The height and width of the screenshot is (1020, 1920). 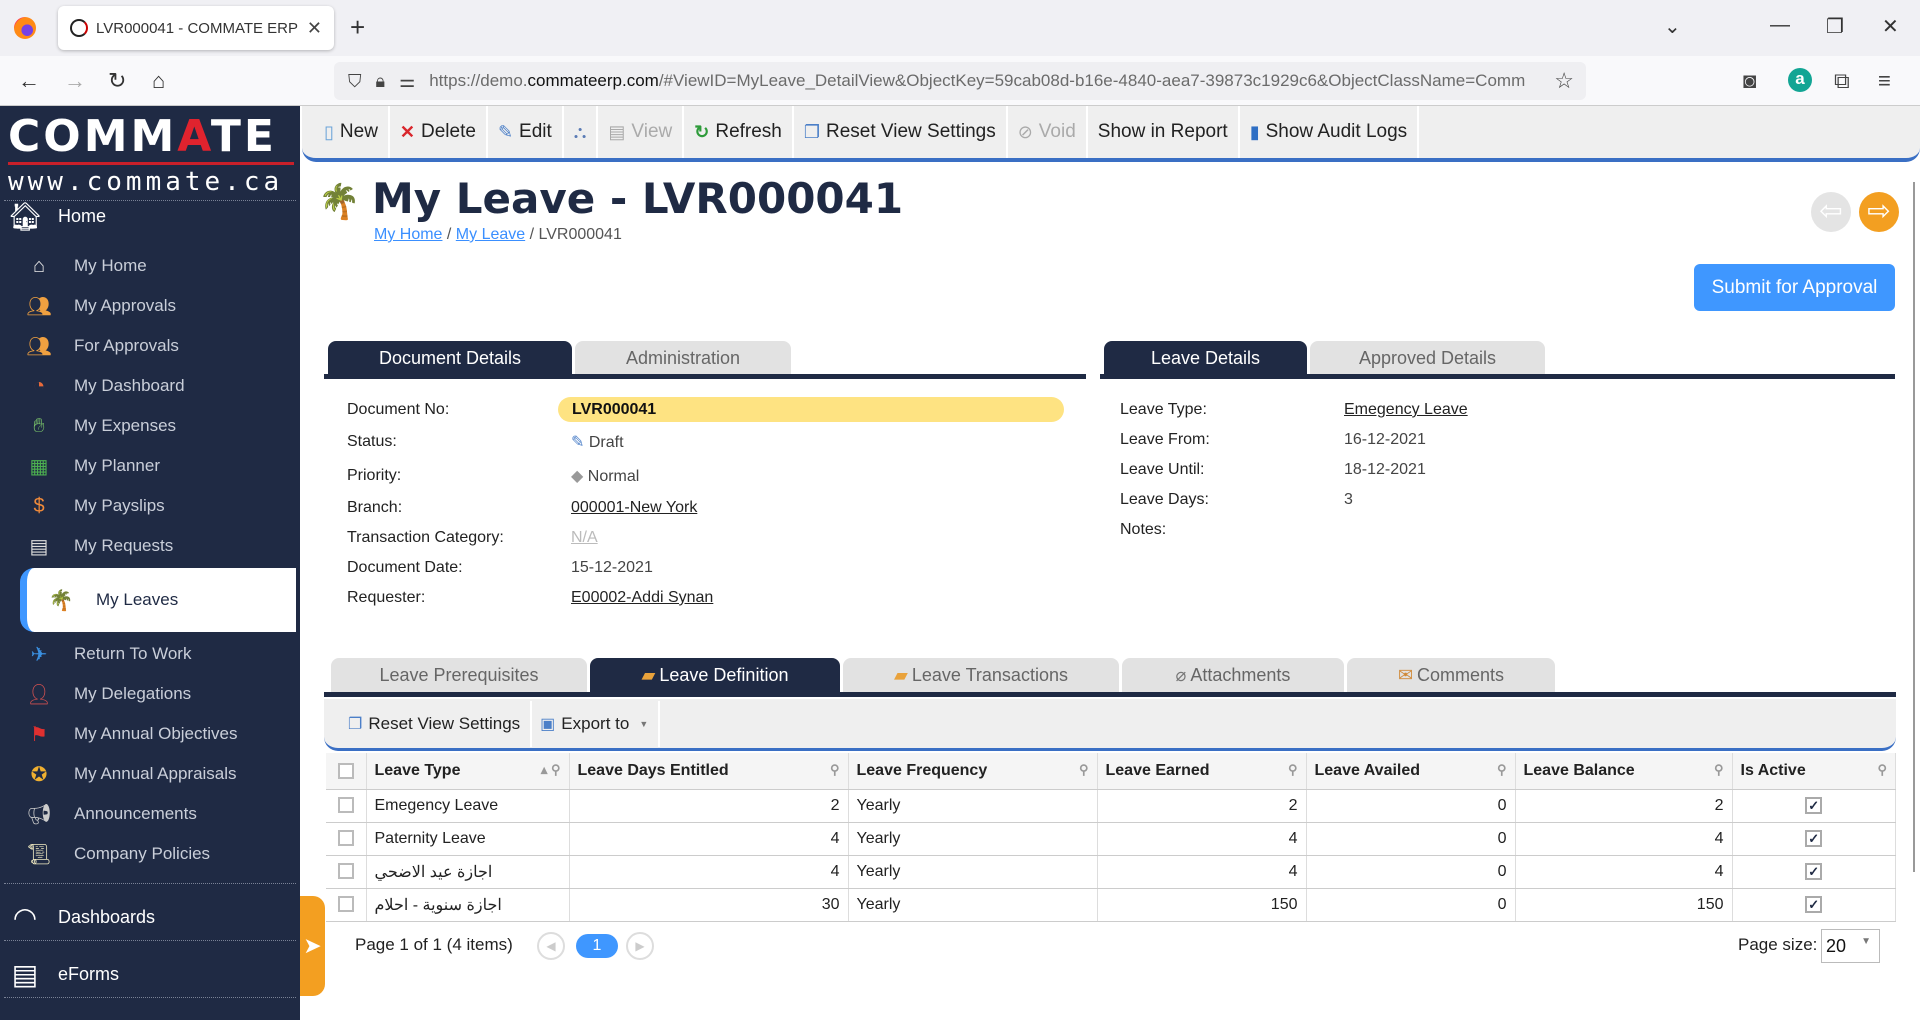 What do you see at coordinates (597, 946) in the screenshot?
I see `pager-page-1: 1` at bounding box center [597, 946].